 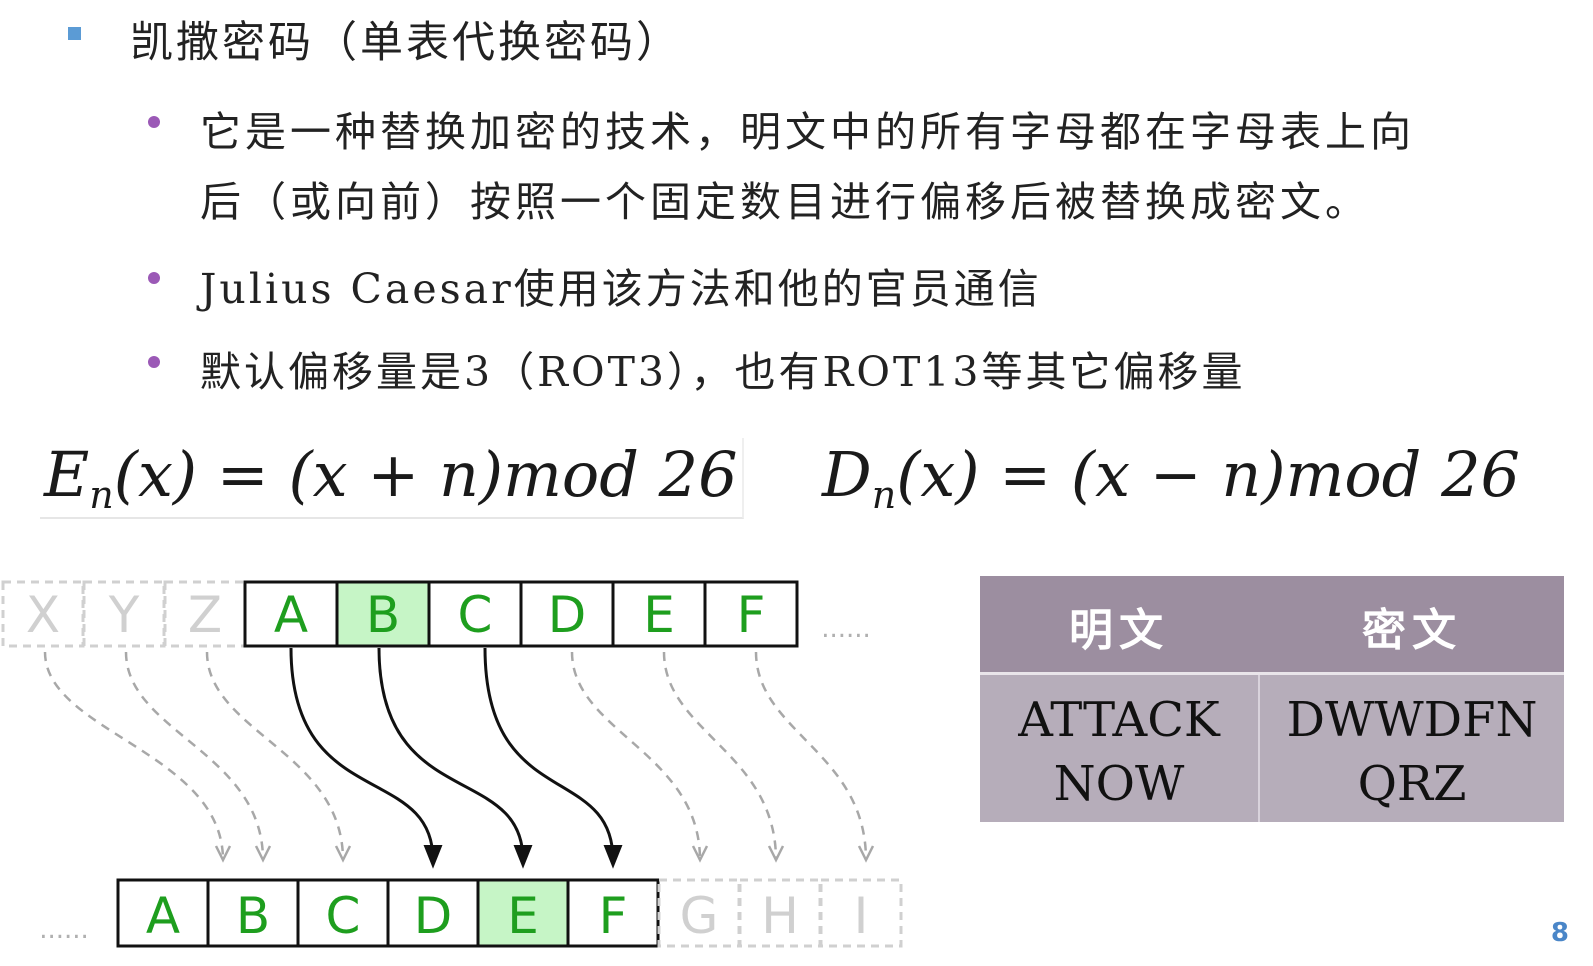 What do you see at coordinates (475, 615) in the screenshot?
I see `top-letter: C` at bounding box center [475, 615].